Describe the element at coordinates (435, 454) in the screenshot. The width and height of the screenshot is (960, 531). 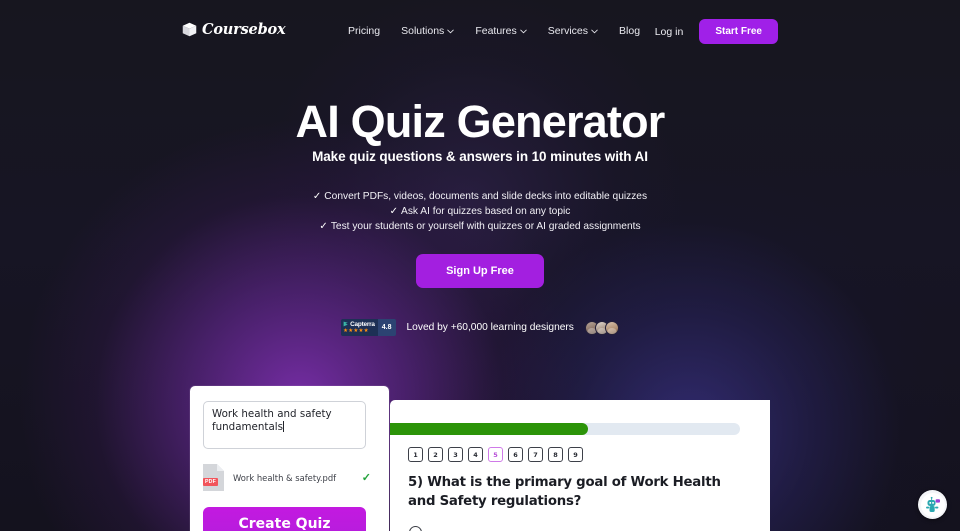
I see `question-pill-2: 2` at that location.